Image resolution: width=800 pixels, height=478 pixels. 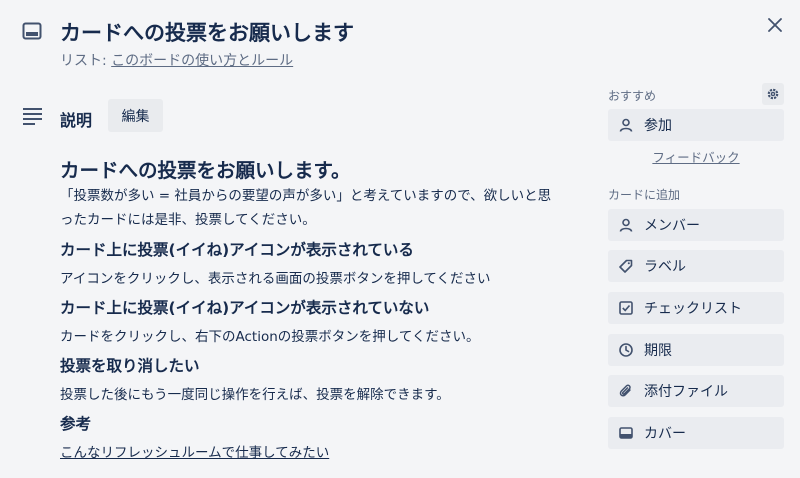 What do you see at coordinates (245, 308) in the screenshot?
I see `section-heading: カード上に投票(イイね)アイコンが表示されていない` at bounding box center [245, 308].